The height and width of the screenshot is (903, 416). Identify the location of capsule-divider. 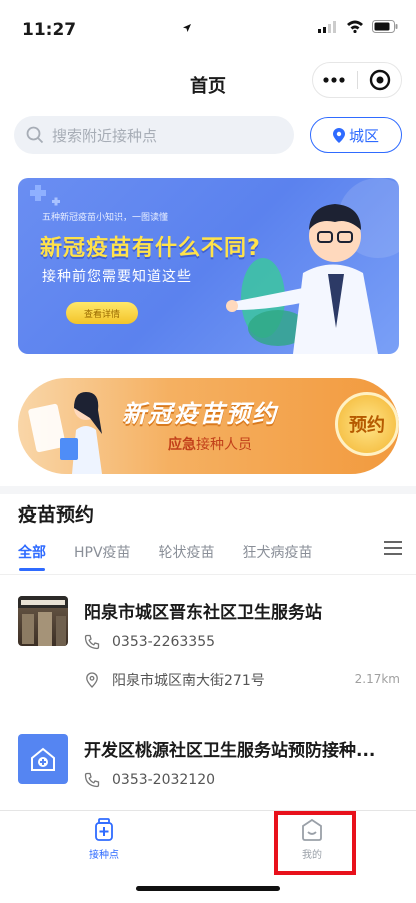
(357, 80).